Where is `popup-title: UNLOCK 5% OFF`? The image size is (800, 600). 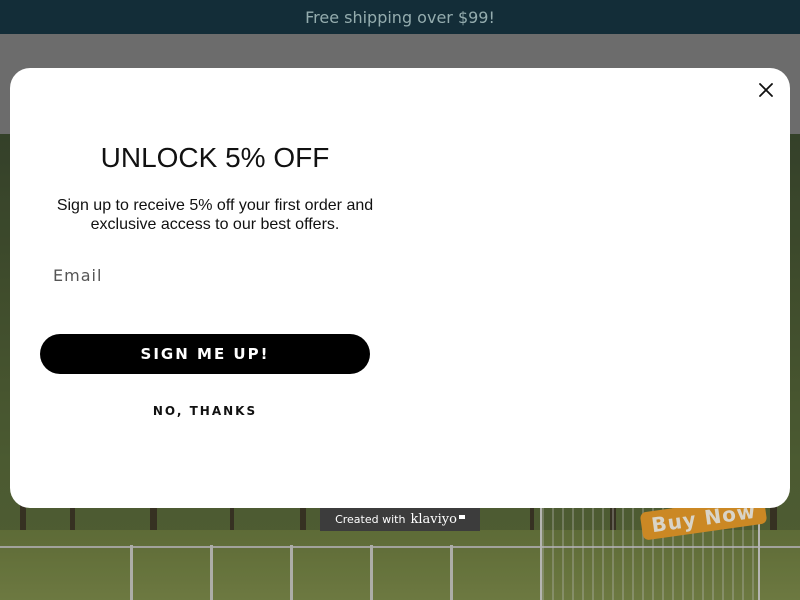
popup-title: UNLOCK 5% OFF is located at coordinates (215, 157).